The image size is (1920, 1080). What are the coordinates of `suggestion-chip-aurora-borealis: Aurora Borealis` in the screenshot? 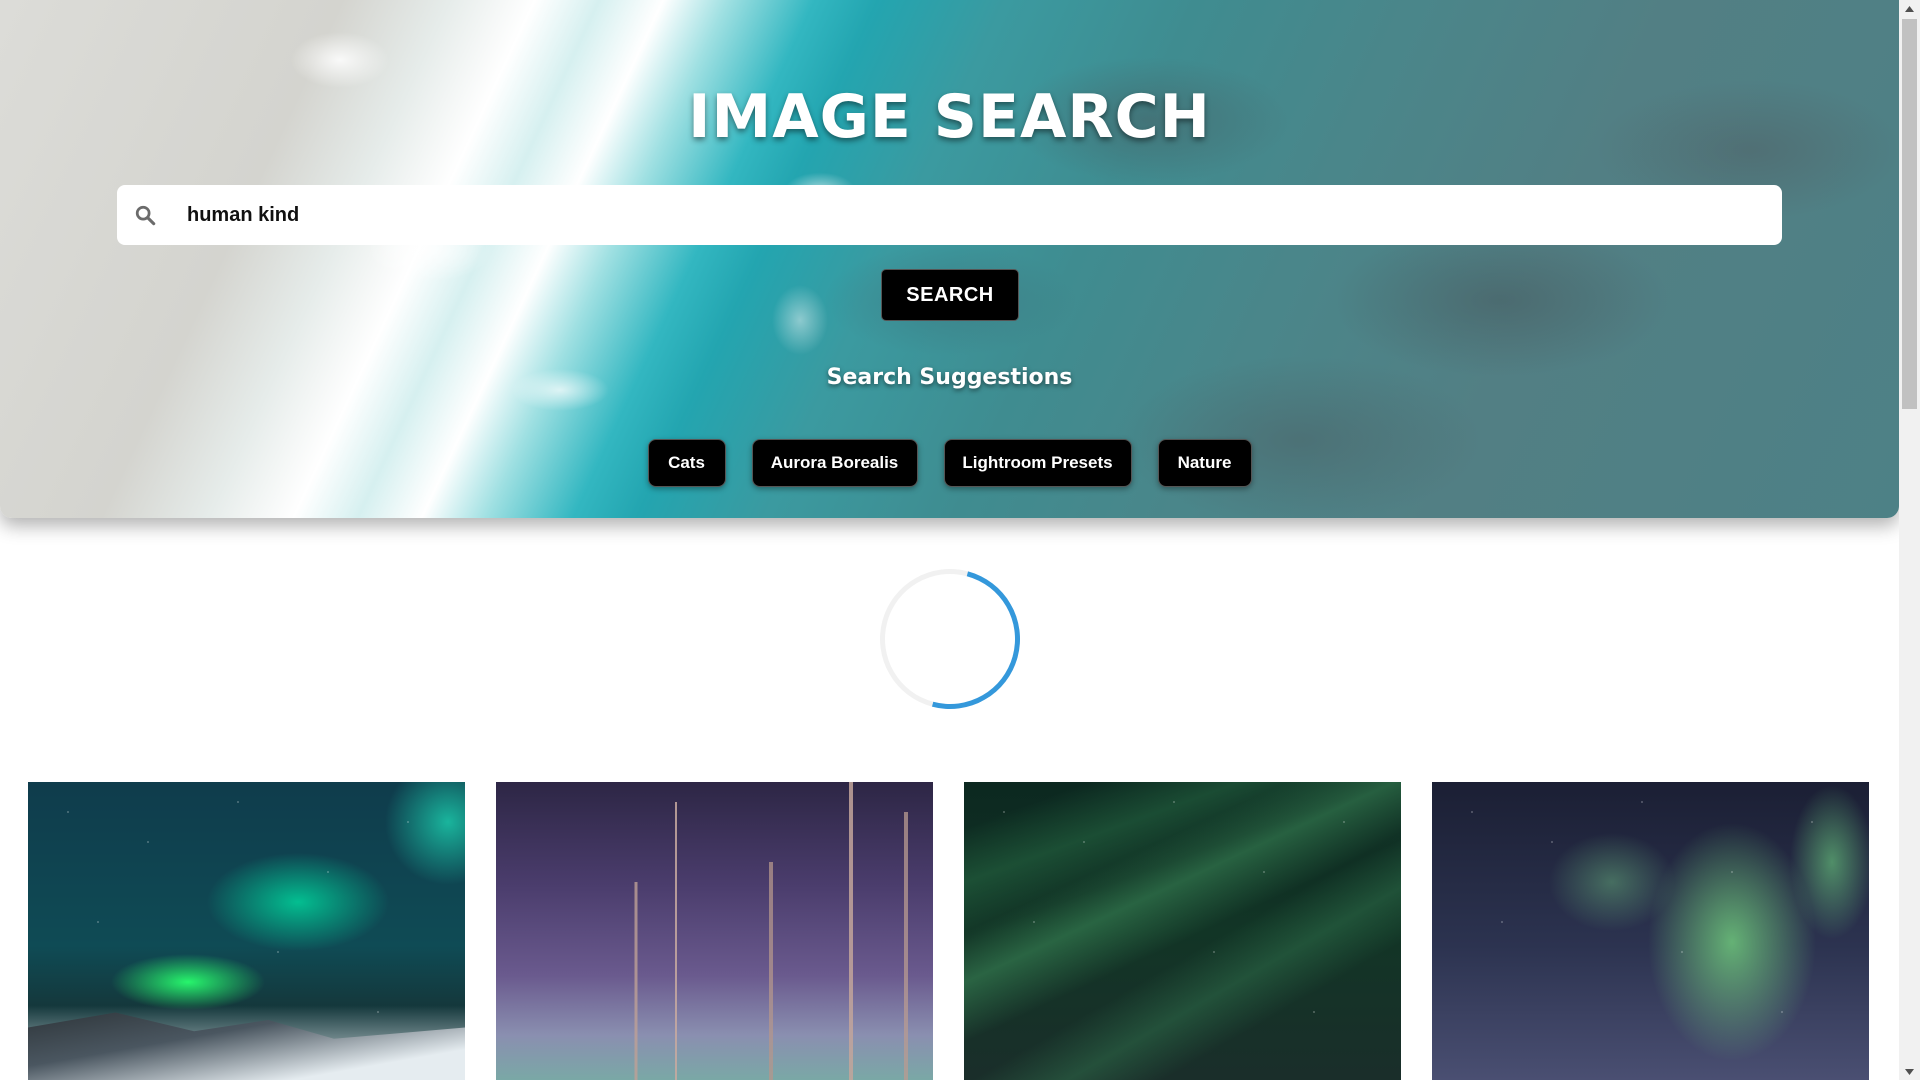 It's located at (834, 463).